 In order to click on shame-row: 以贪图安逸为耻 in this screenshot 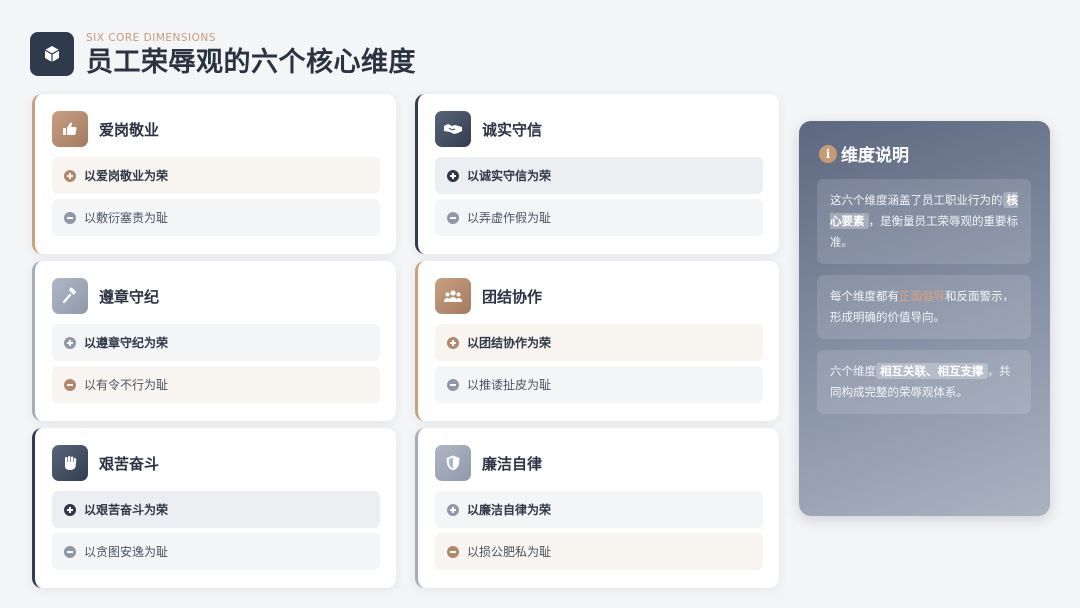, I will do `click(216, 551)`.